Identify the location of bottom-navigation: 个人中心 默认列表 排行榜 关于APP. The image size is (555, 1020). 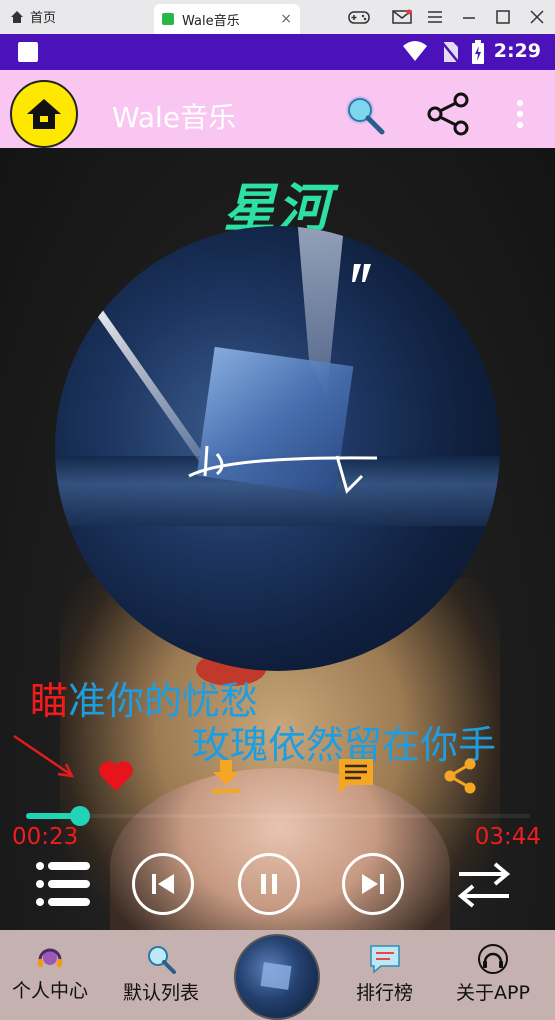
(277, 975).